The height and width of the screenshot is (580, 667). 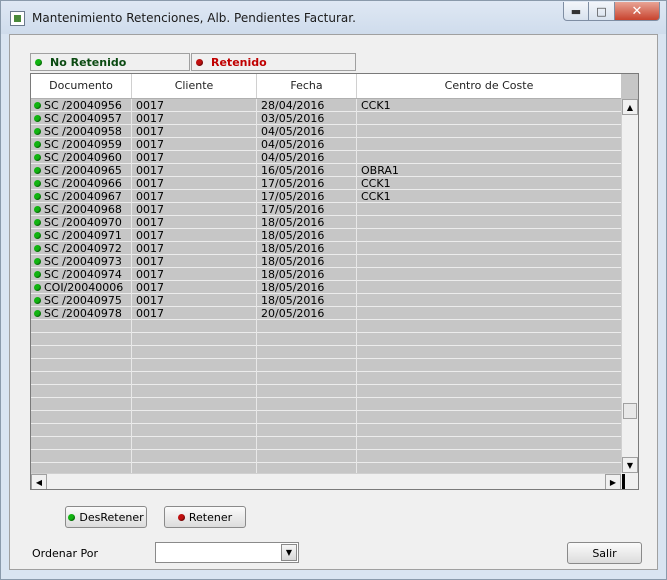 I want to click on scroll-left-button: ◀, so click(x=39, y=481).